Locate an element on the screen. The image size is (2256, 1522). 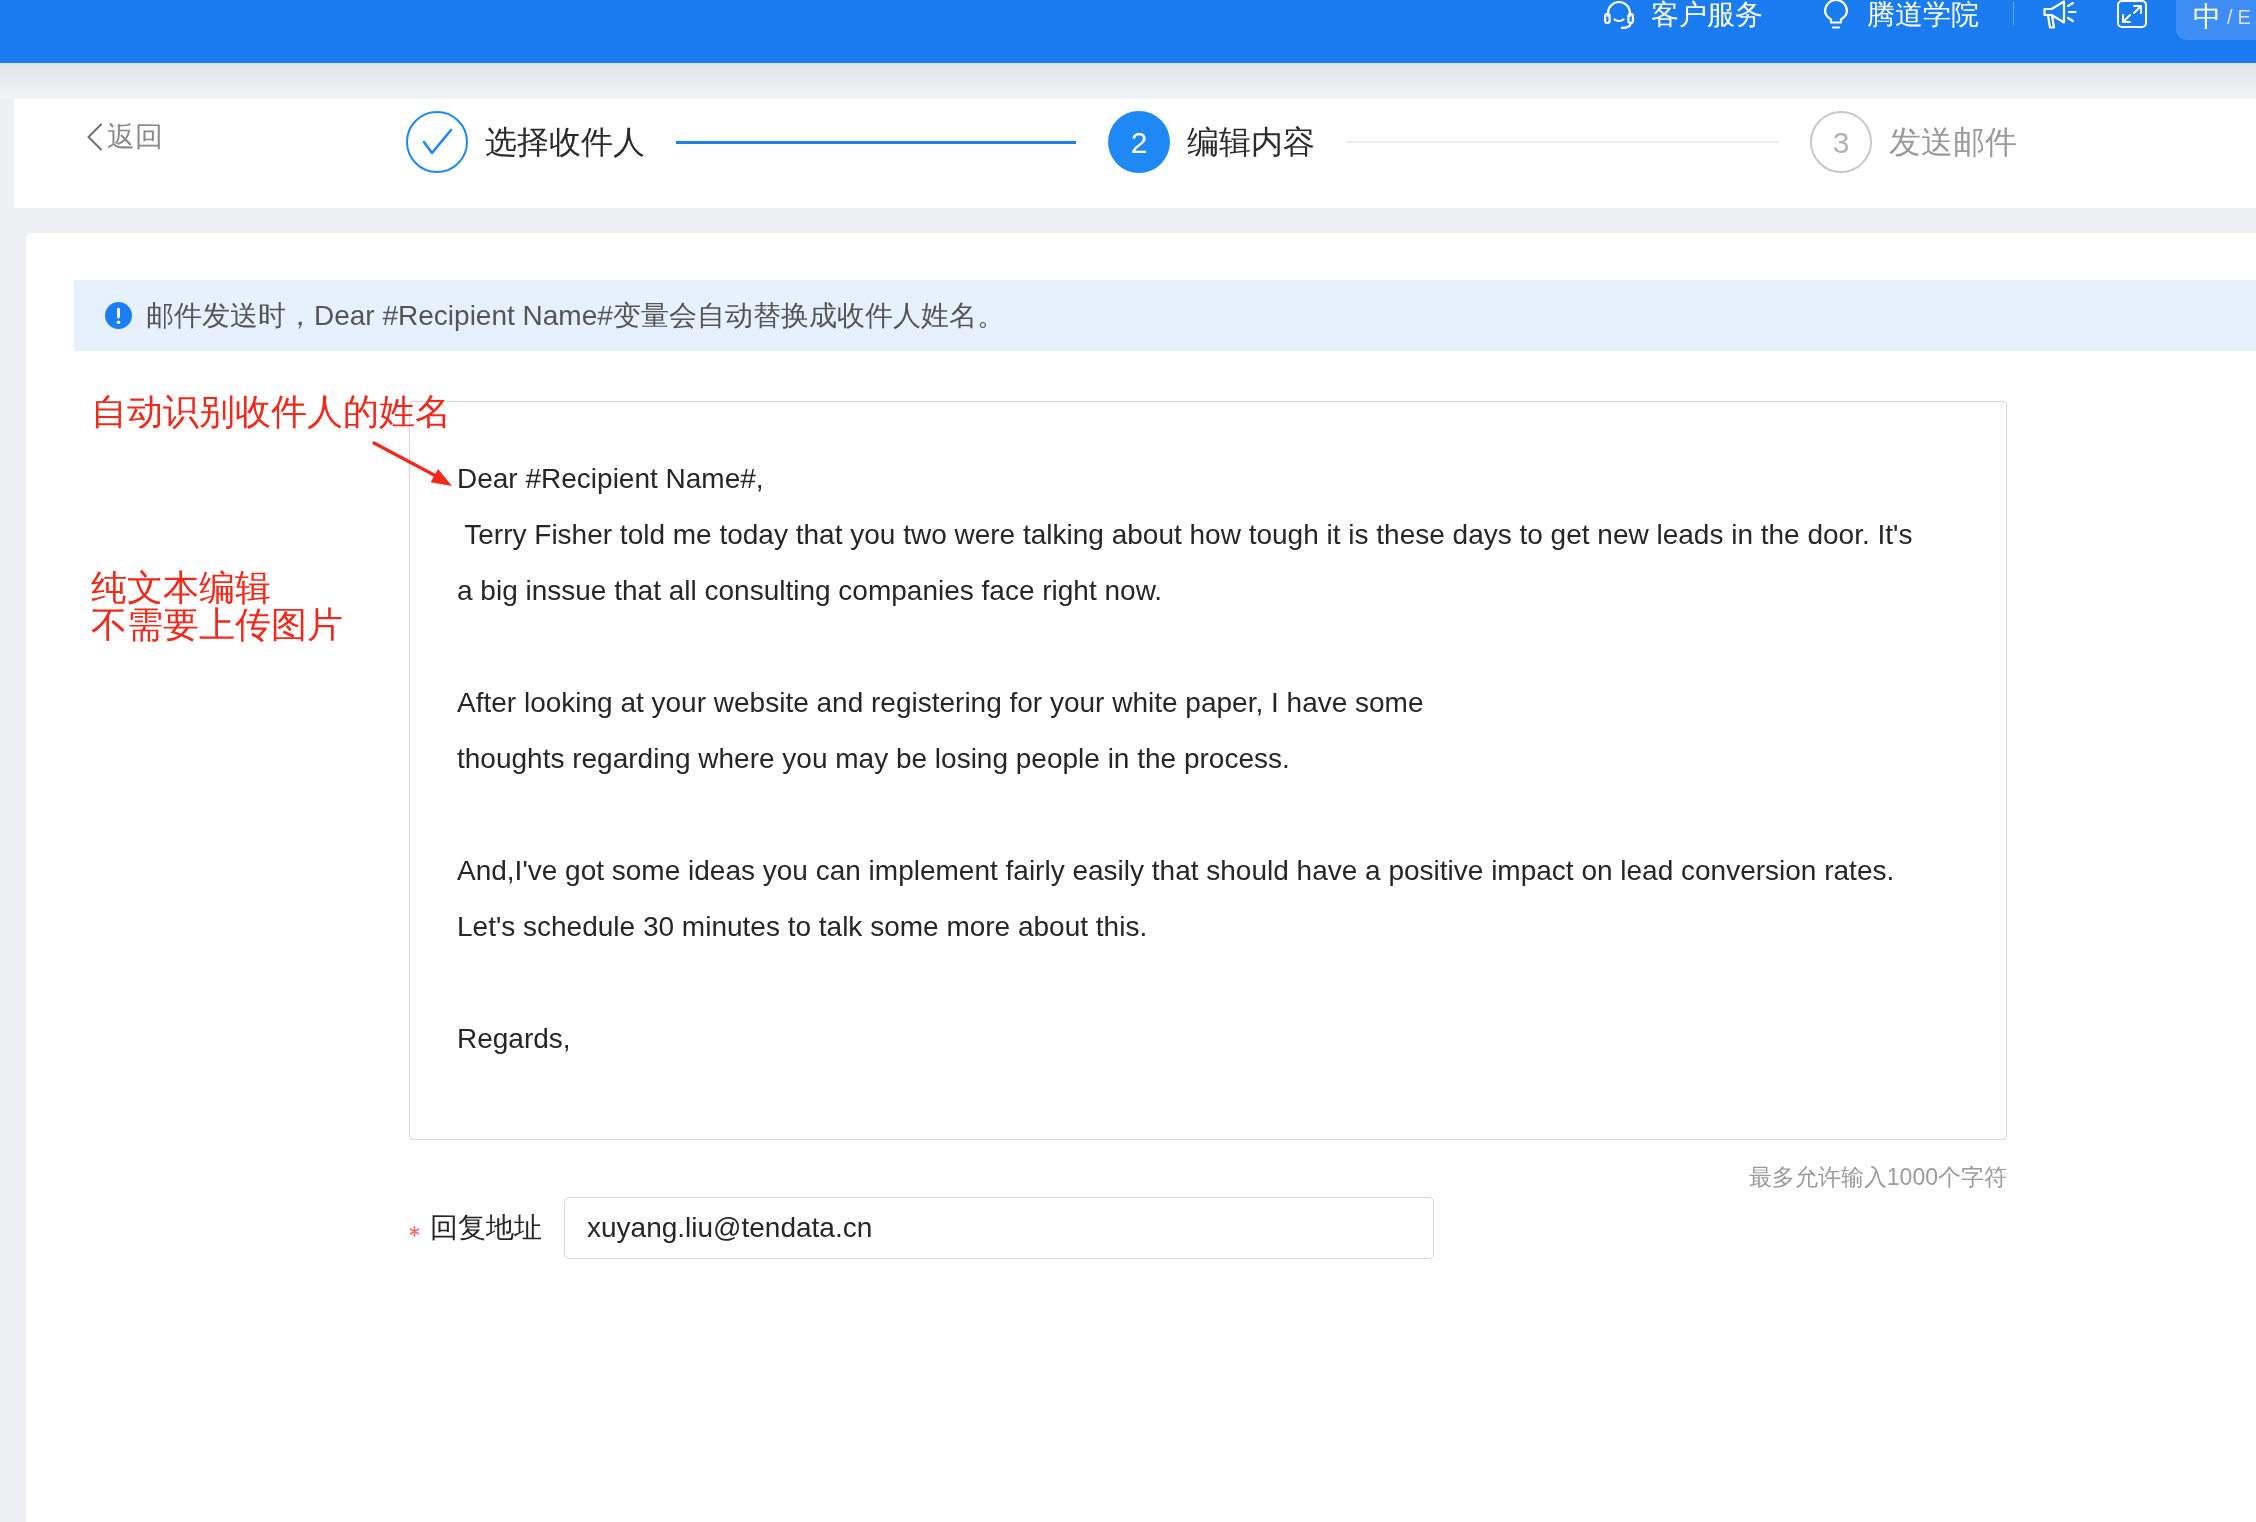
language-option: E is located at coordinates (2244, 17).